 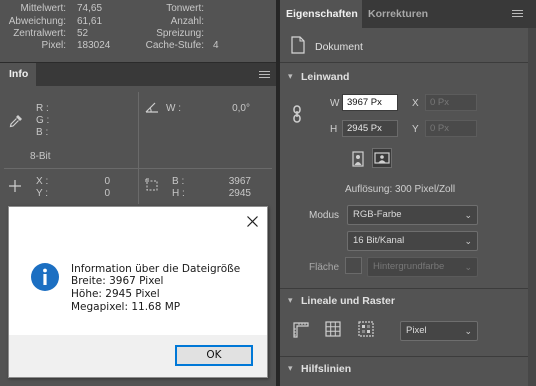 I want to click on portrait-icon, so click(x=358, y=159).